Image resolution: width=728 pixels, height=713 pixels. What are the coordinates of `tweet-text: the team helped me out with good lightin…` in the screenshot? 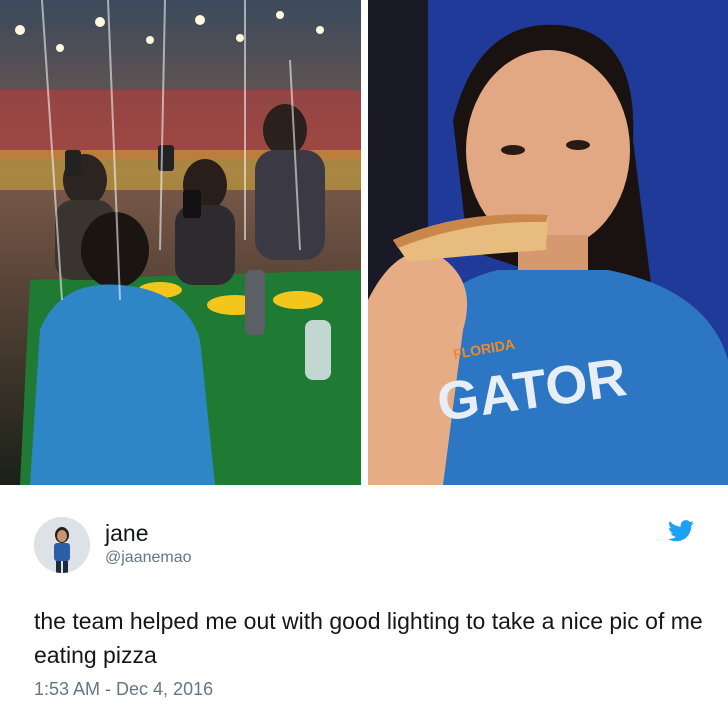 It's located at (368, 638).